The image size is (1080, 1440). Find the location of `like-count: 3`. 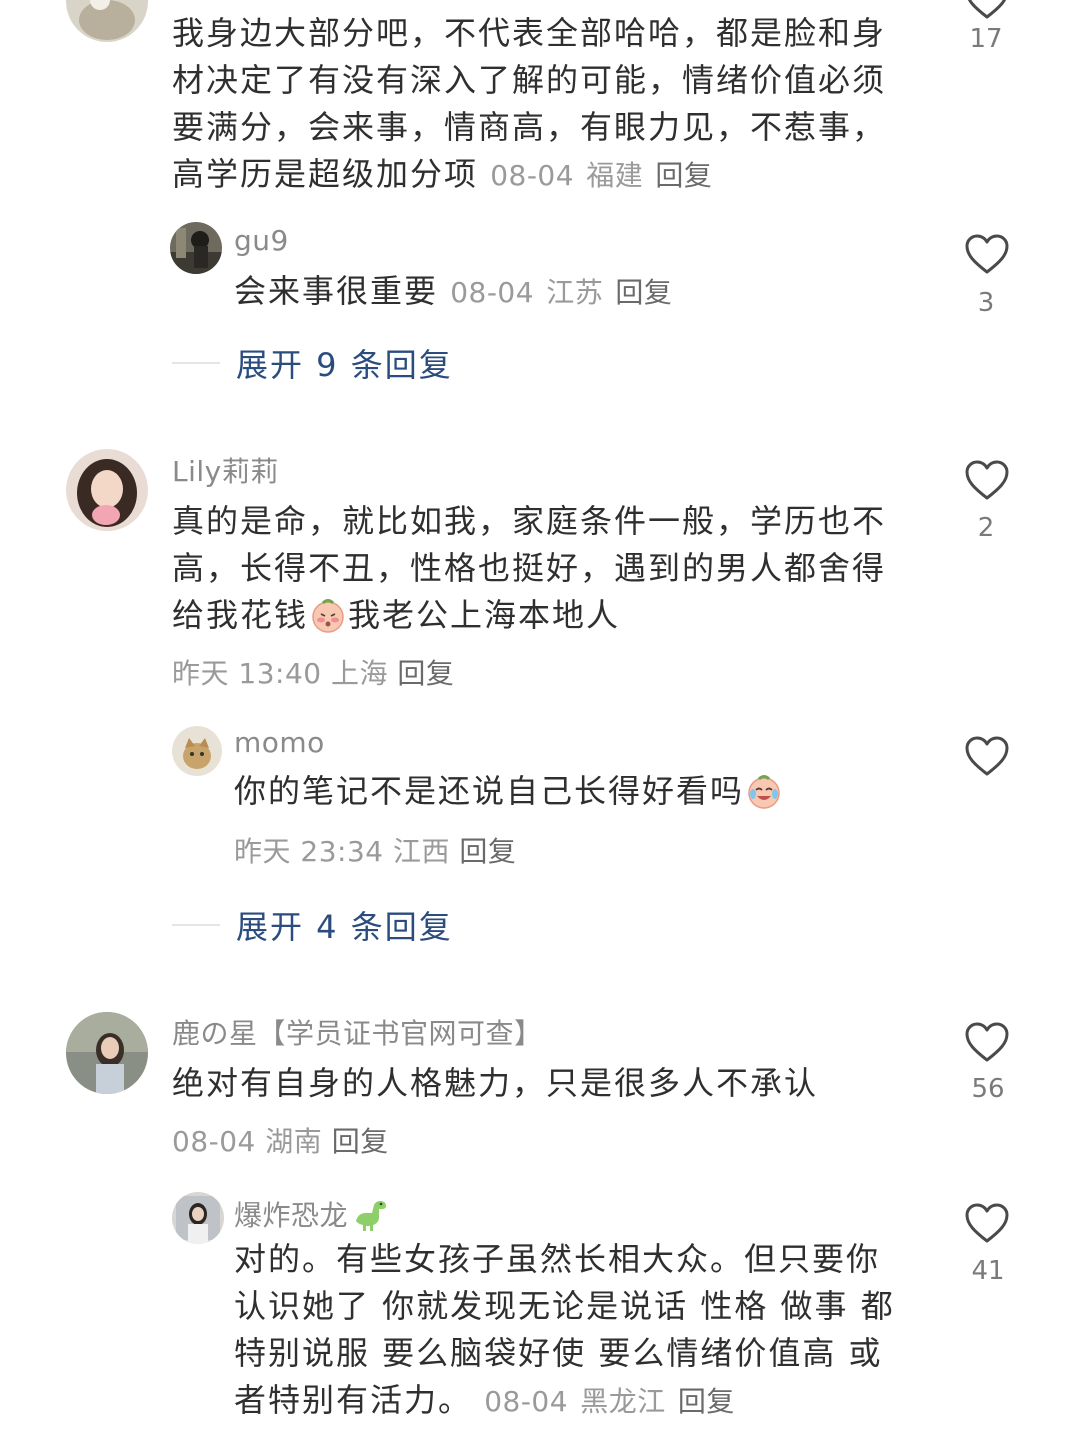

like-count: 3 is located at coordinates (986, 303).